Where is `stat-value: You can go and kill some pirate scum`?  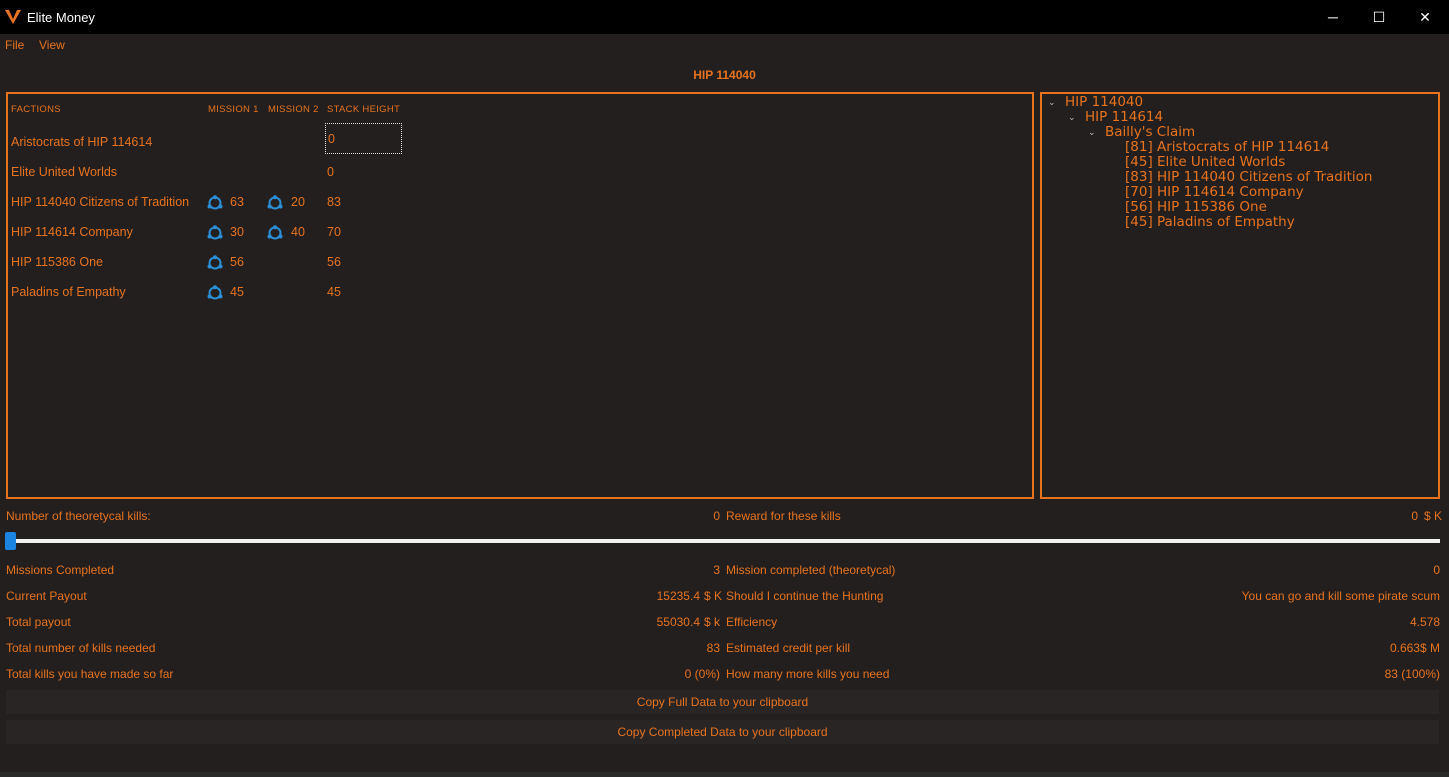 stat-value: You can go and kill some pirate scum is located at coordinates (1340, 596).